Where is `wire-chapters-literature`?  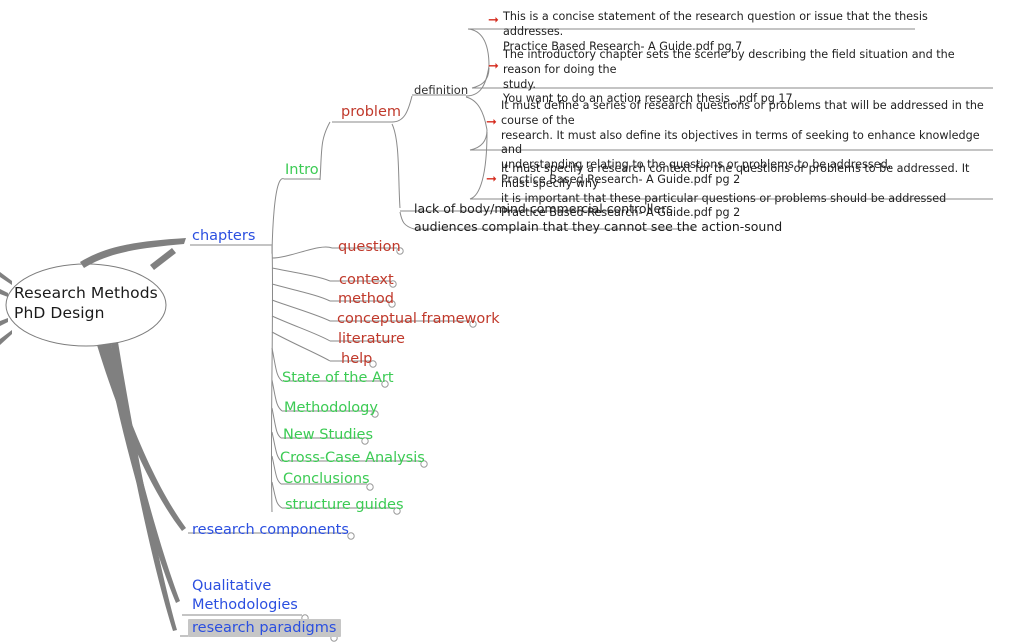 wire-chapters-literature is located at coordinates (301, 328).